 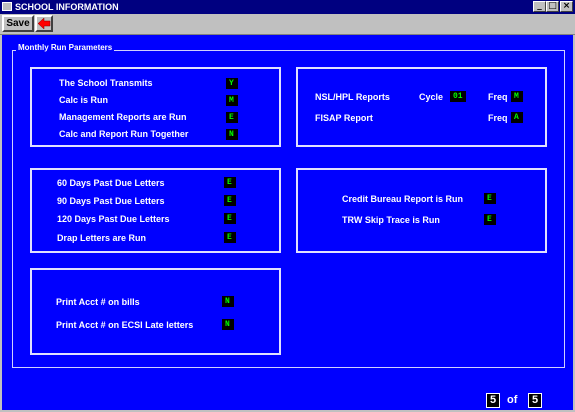 What do you see at coordinates (421, 107) in the screenshot?
I see `reports-panel` at bounding box center [421, 107].